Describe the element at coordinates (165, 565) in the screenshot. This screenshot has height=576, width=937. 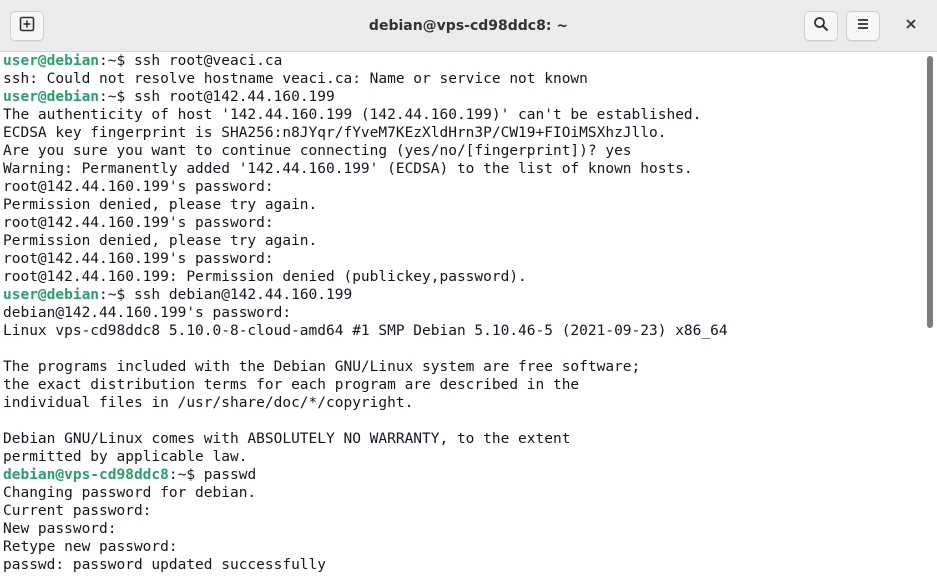
I see `output-line: passwd: password updated successfully` at that location.